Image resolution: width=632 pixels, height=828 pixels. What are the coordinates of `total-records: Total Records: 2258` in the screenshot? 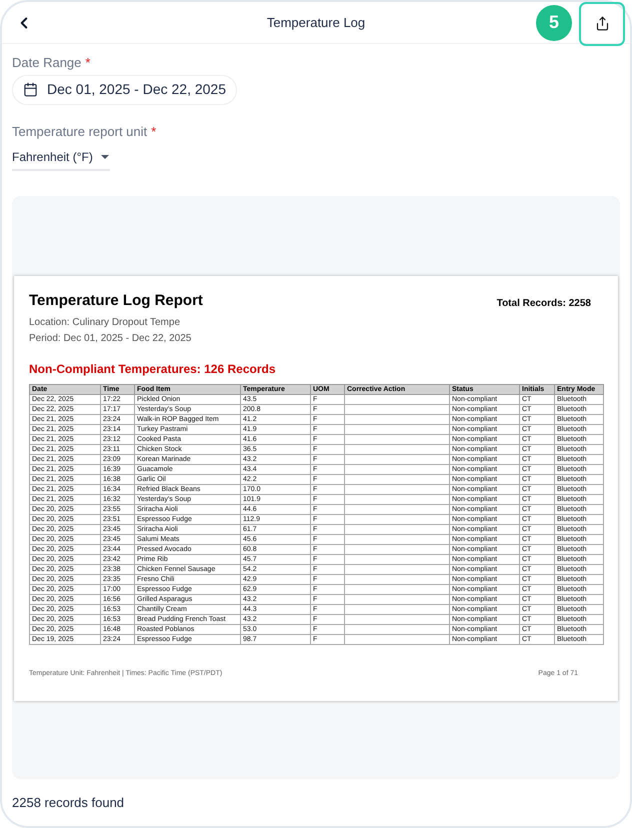 It's located at (543, 304).